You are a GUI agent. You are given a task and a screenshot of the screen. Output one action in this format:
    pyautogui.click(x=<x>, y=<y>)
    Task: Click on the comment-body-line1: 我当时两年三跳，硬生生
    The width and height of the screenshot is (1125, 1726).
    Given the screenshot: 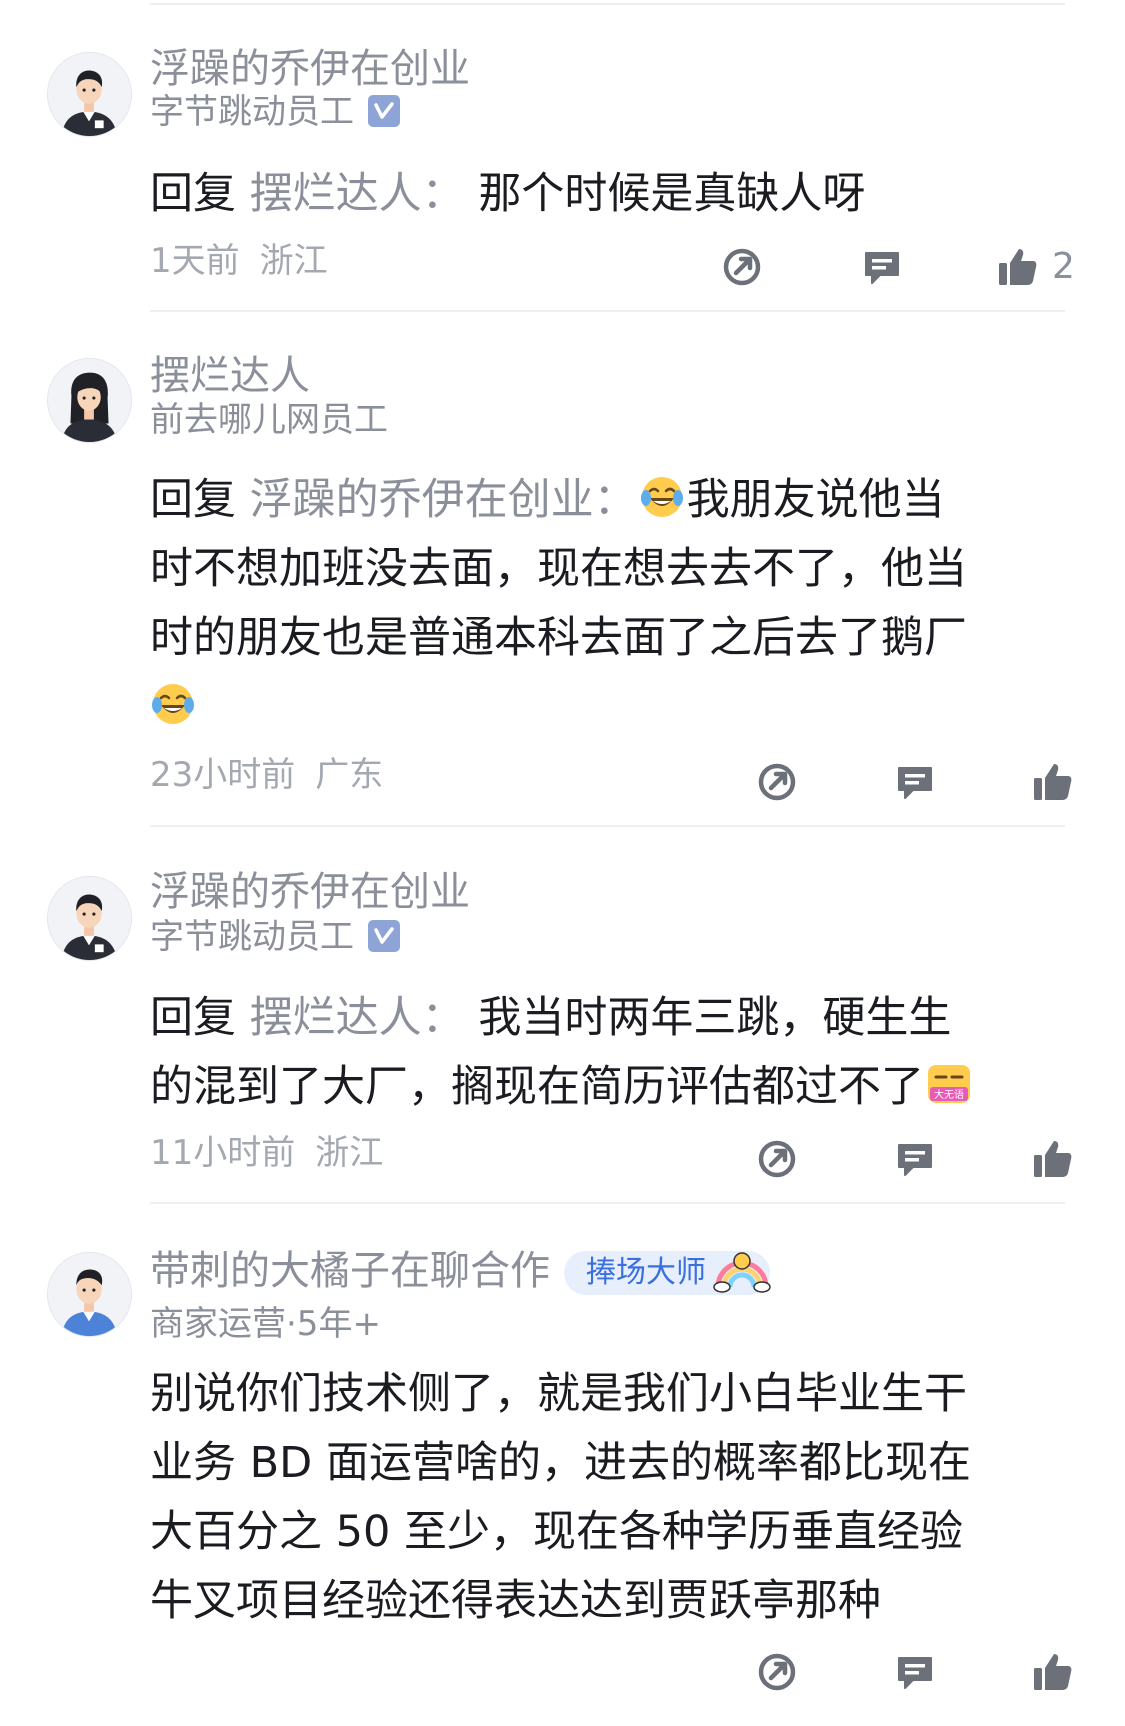 What is the action you would take?
    pyautogui.click(x=715, y=1018)
    